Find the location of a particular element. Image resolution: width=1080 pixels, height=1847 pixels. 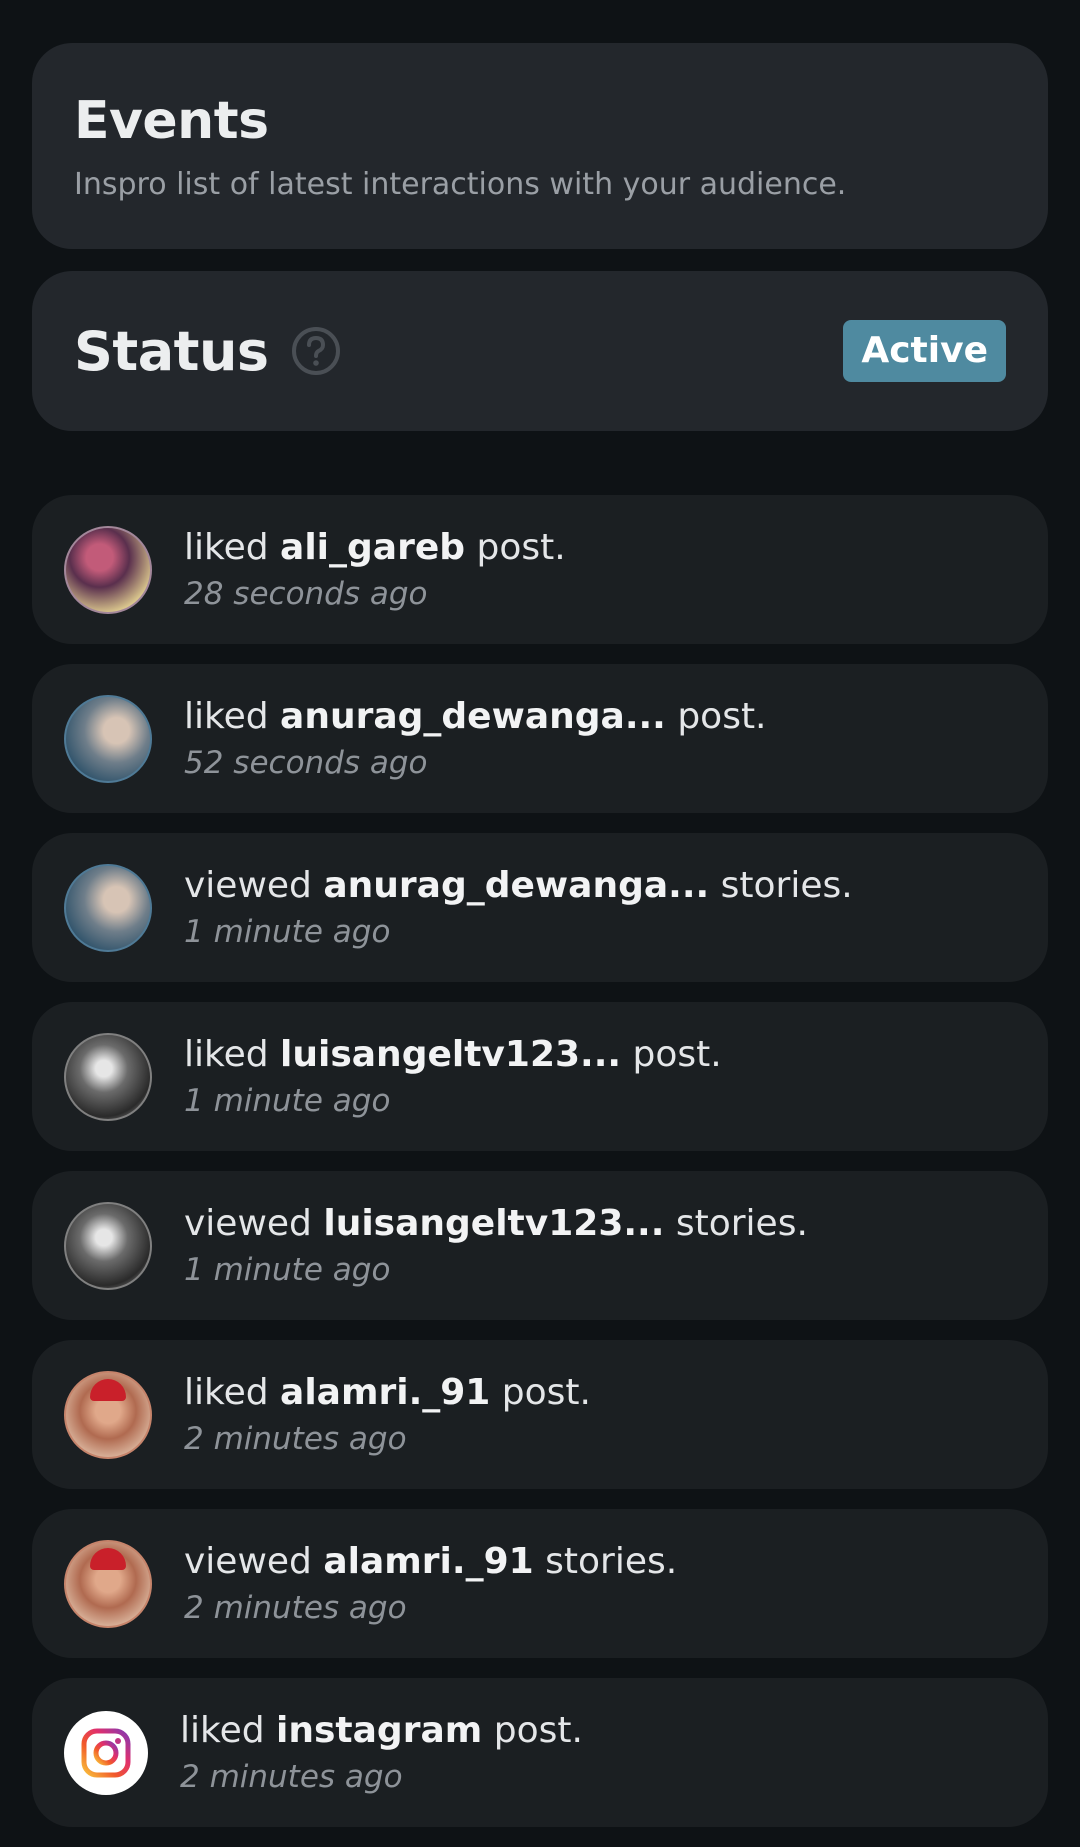

status-title: Status is located at coordinates (171, 351).